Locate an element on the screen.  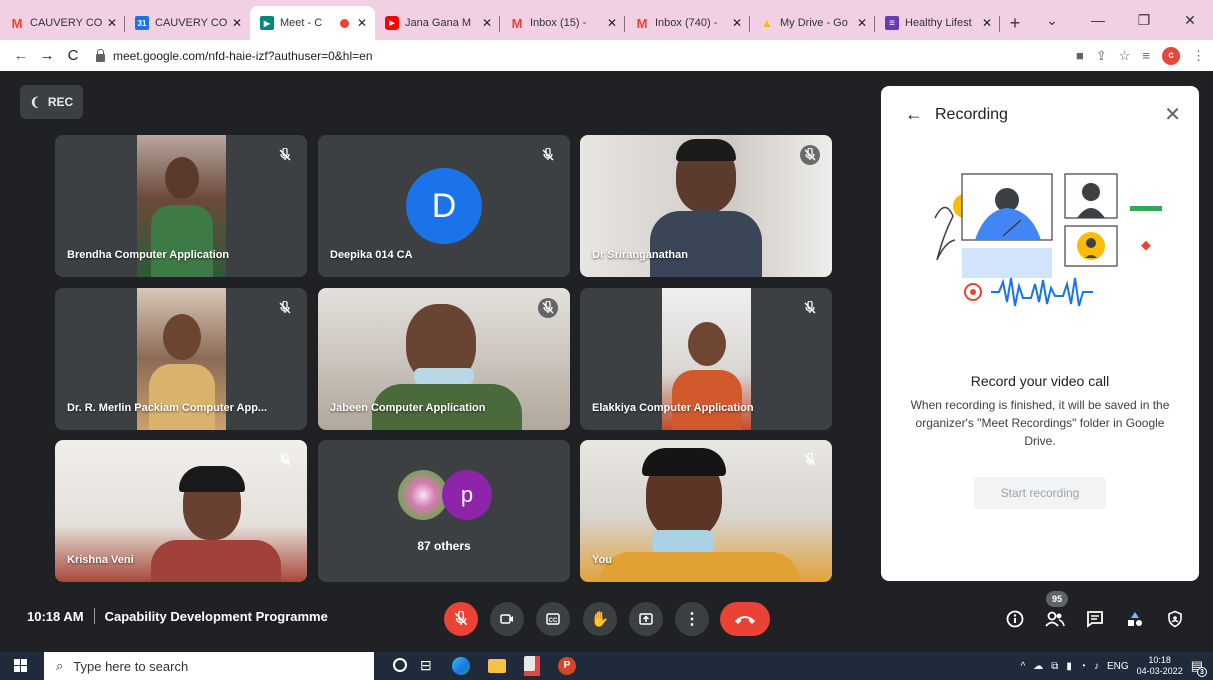
taskbar-clock: 10:18 04-03-2022 is located at coordinates (1160, 666).